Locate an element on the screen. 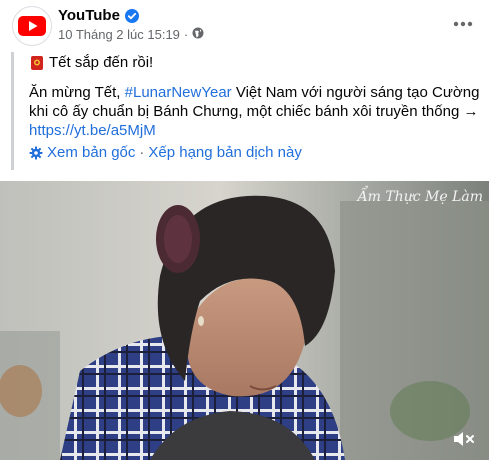  globe-icon is located at coordinates (198, 34).